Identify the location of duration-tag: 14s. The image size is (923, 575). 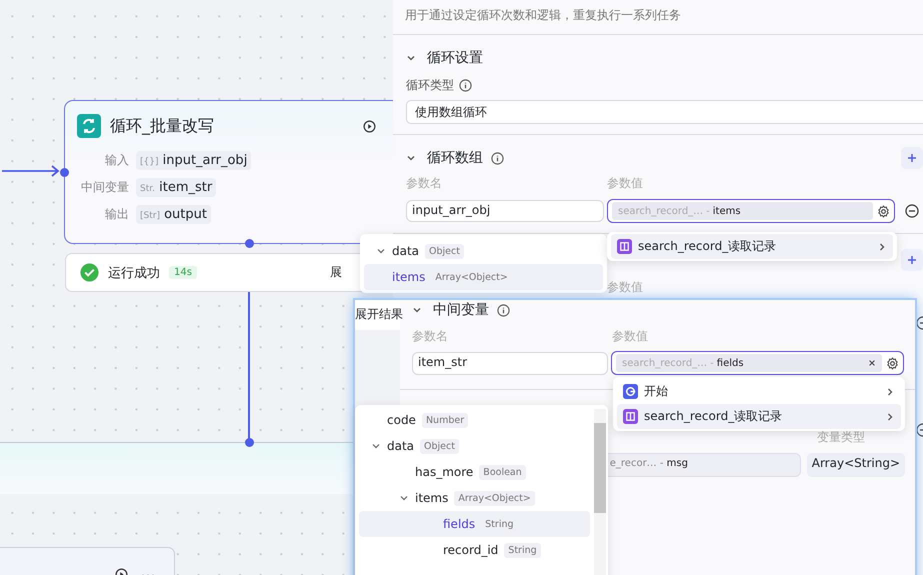
(183, 272).